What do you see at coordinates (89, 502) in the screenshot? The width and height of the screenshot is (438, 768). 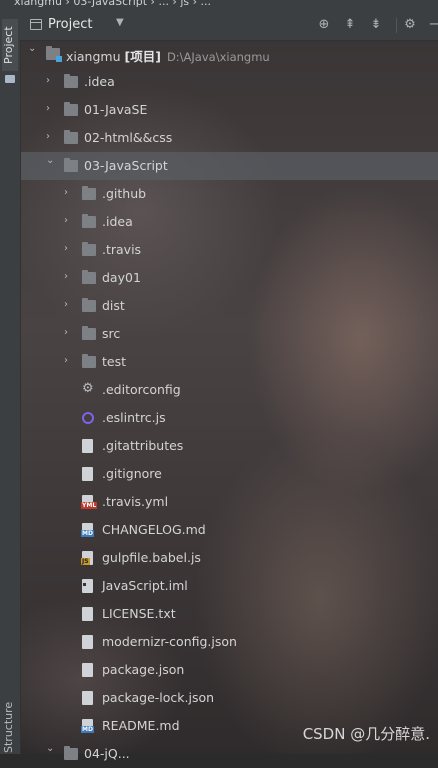 I see `yml-file-icon: YML` at bounding box center [89, 502].